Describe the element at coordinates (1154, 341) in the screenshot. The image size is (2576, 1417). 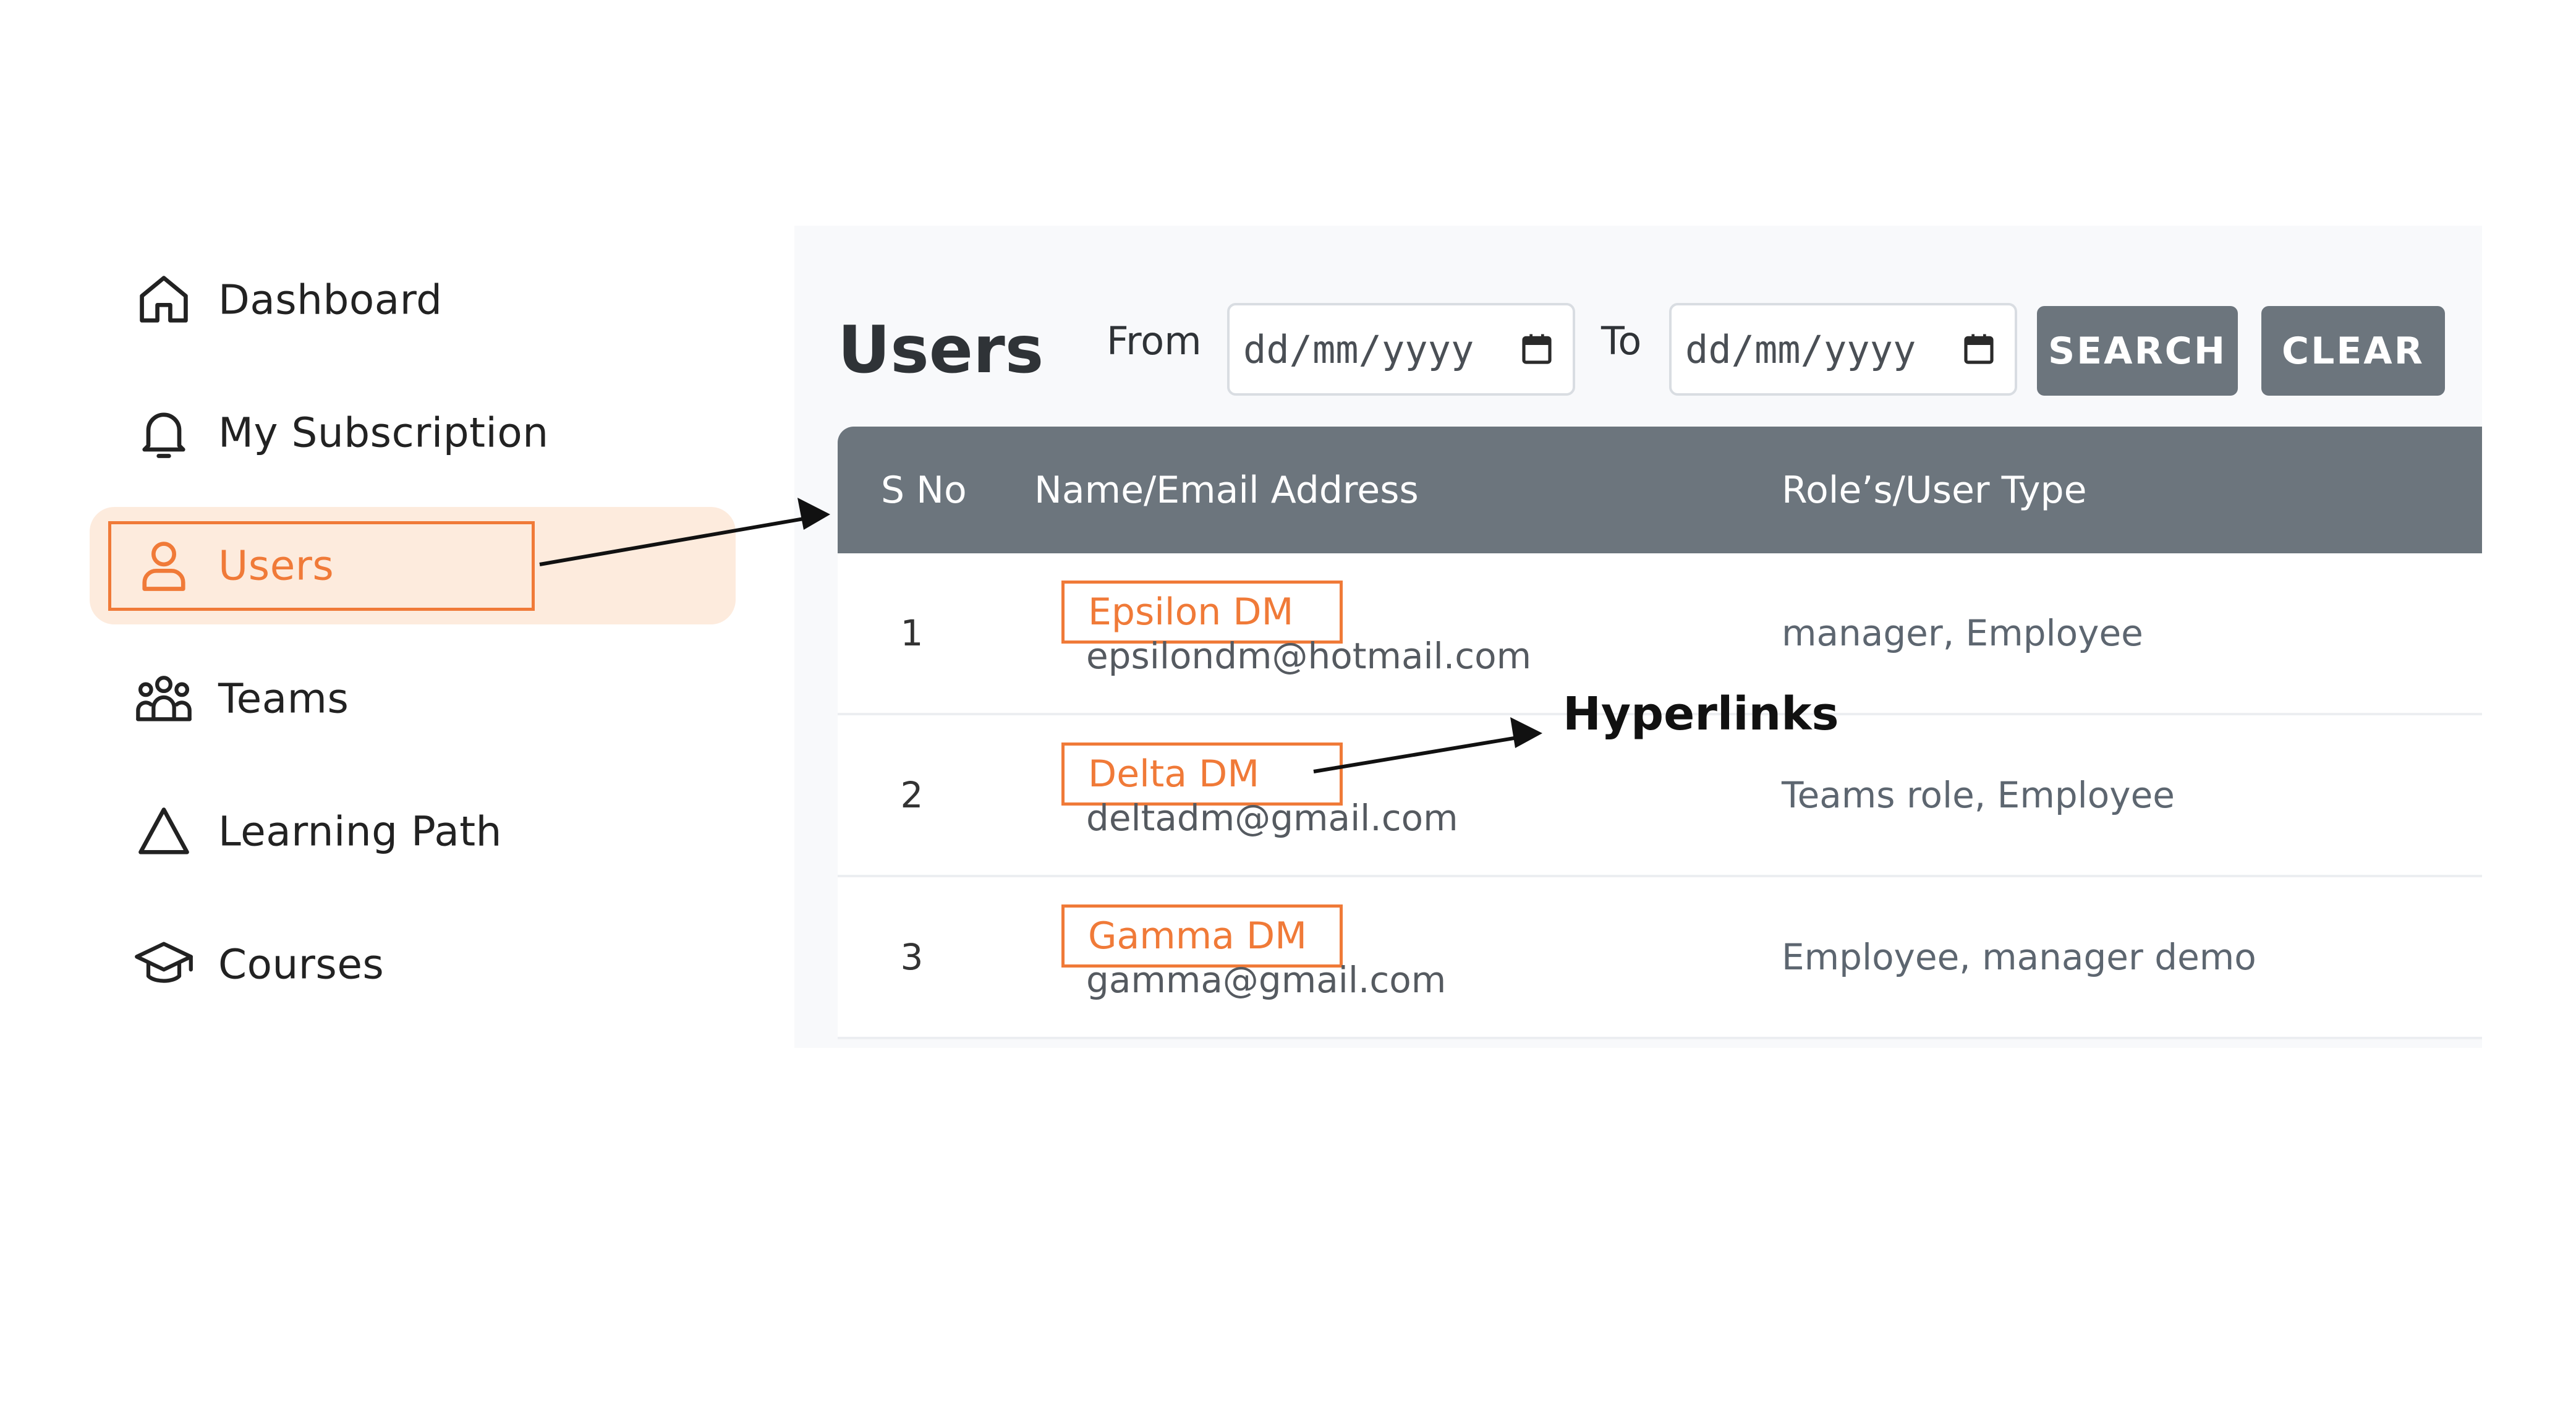
I see `from-label: From` at that location.